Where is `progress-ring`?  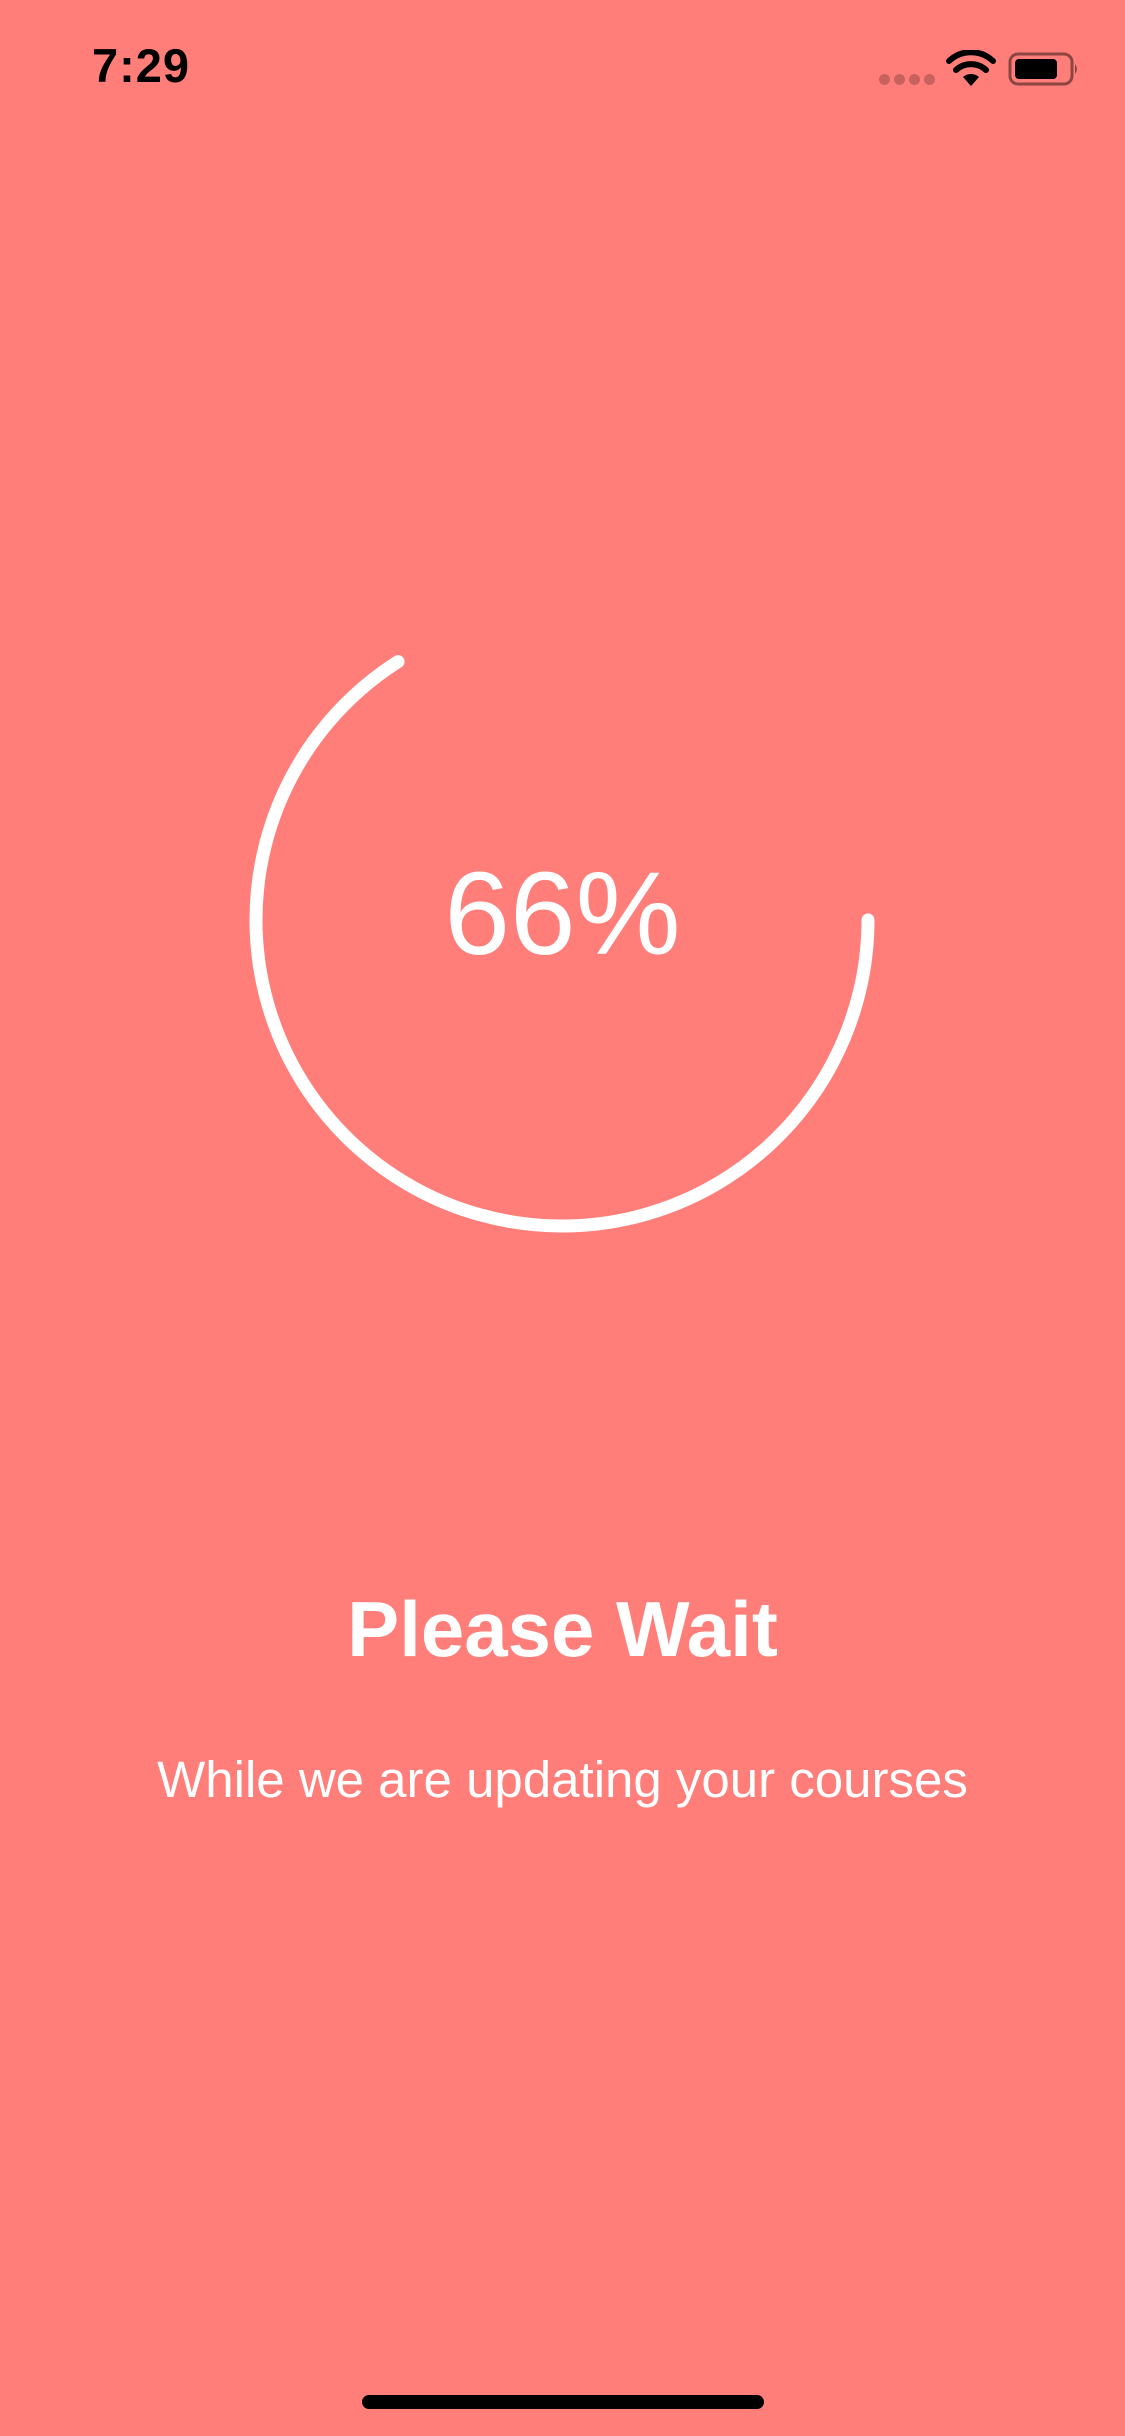
progress-ring is located at coordinates (562, 944).